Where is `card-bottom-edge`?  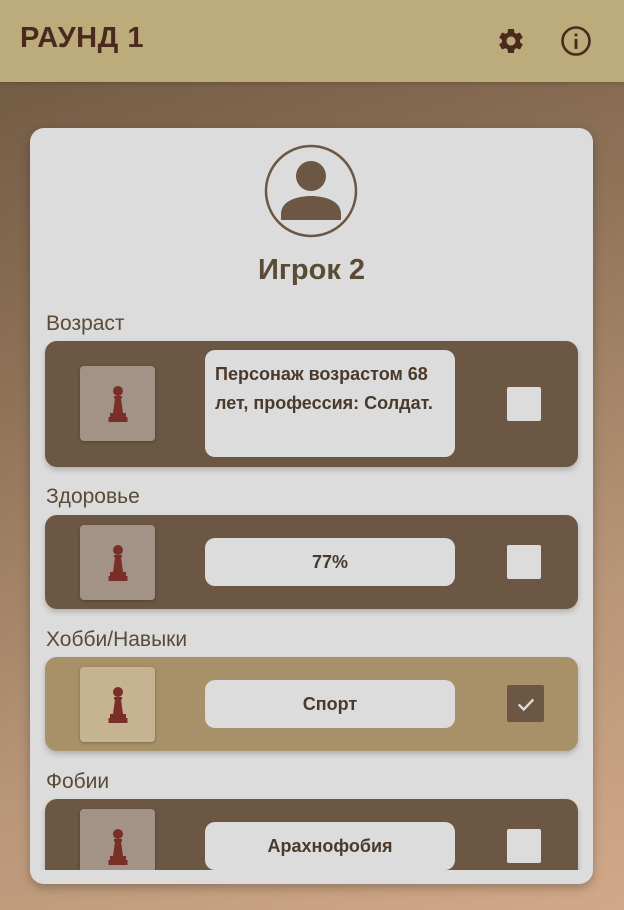
card-bottom-edge is located at coordinates (311, 877).